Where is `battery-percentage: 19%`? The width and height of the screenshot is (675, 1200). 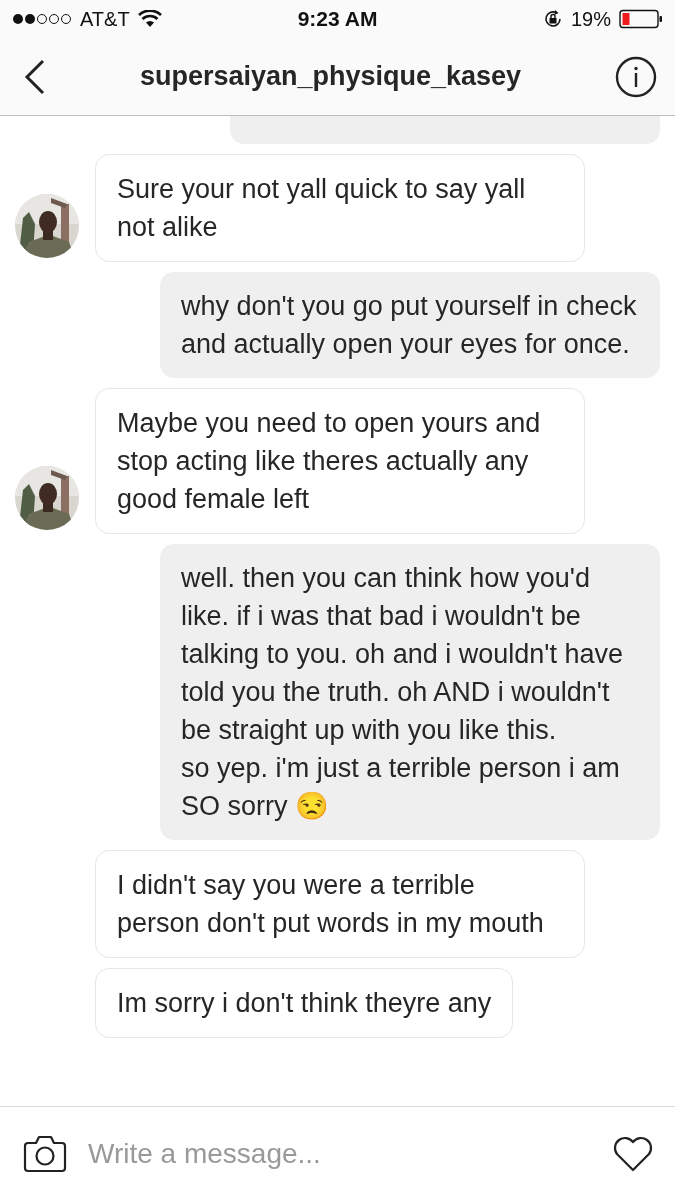 battery-percentage: 19% is located at coordinates (590, 19).